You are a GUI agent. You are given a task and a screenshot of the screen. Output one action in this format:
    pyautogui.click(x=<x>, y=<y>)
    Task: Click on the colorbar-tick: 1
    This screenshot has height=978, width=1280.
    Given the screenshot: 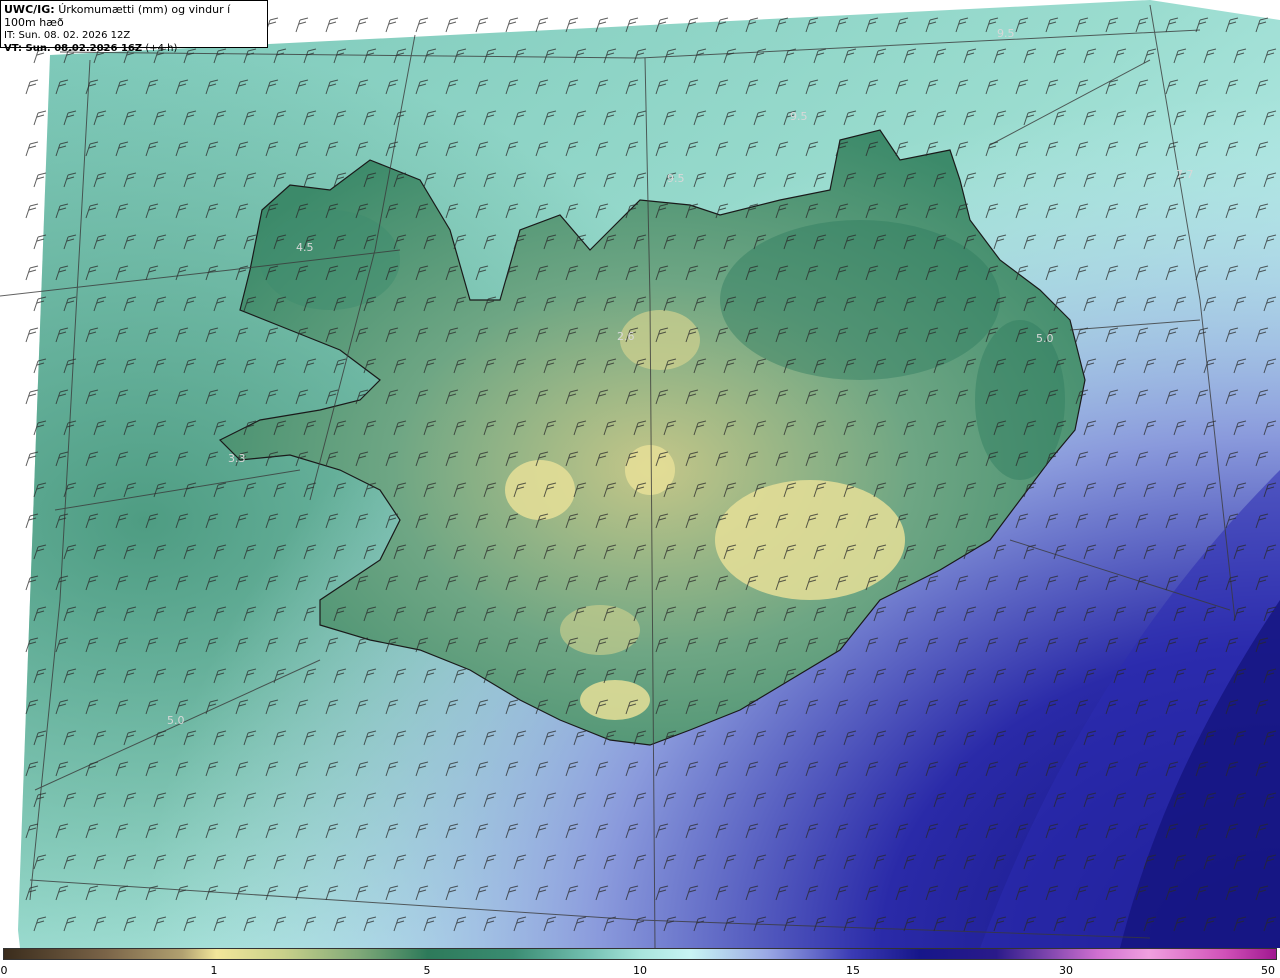 What is the action you would take?
    pyautogui.click(x=214, y=970)
    